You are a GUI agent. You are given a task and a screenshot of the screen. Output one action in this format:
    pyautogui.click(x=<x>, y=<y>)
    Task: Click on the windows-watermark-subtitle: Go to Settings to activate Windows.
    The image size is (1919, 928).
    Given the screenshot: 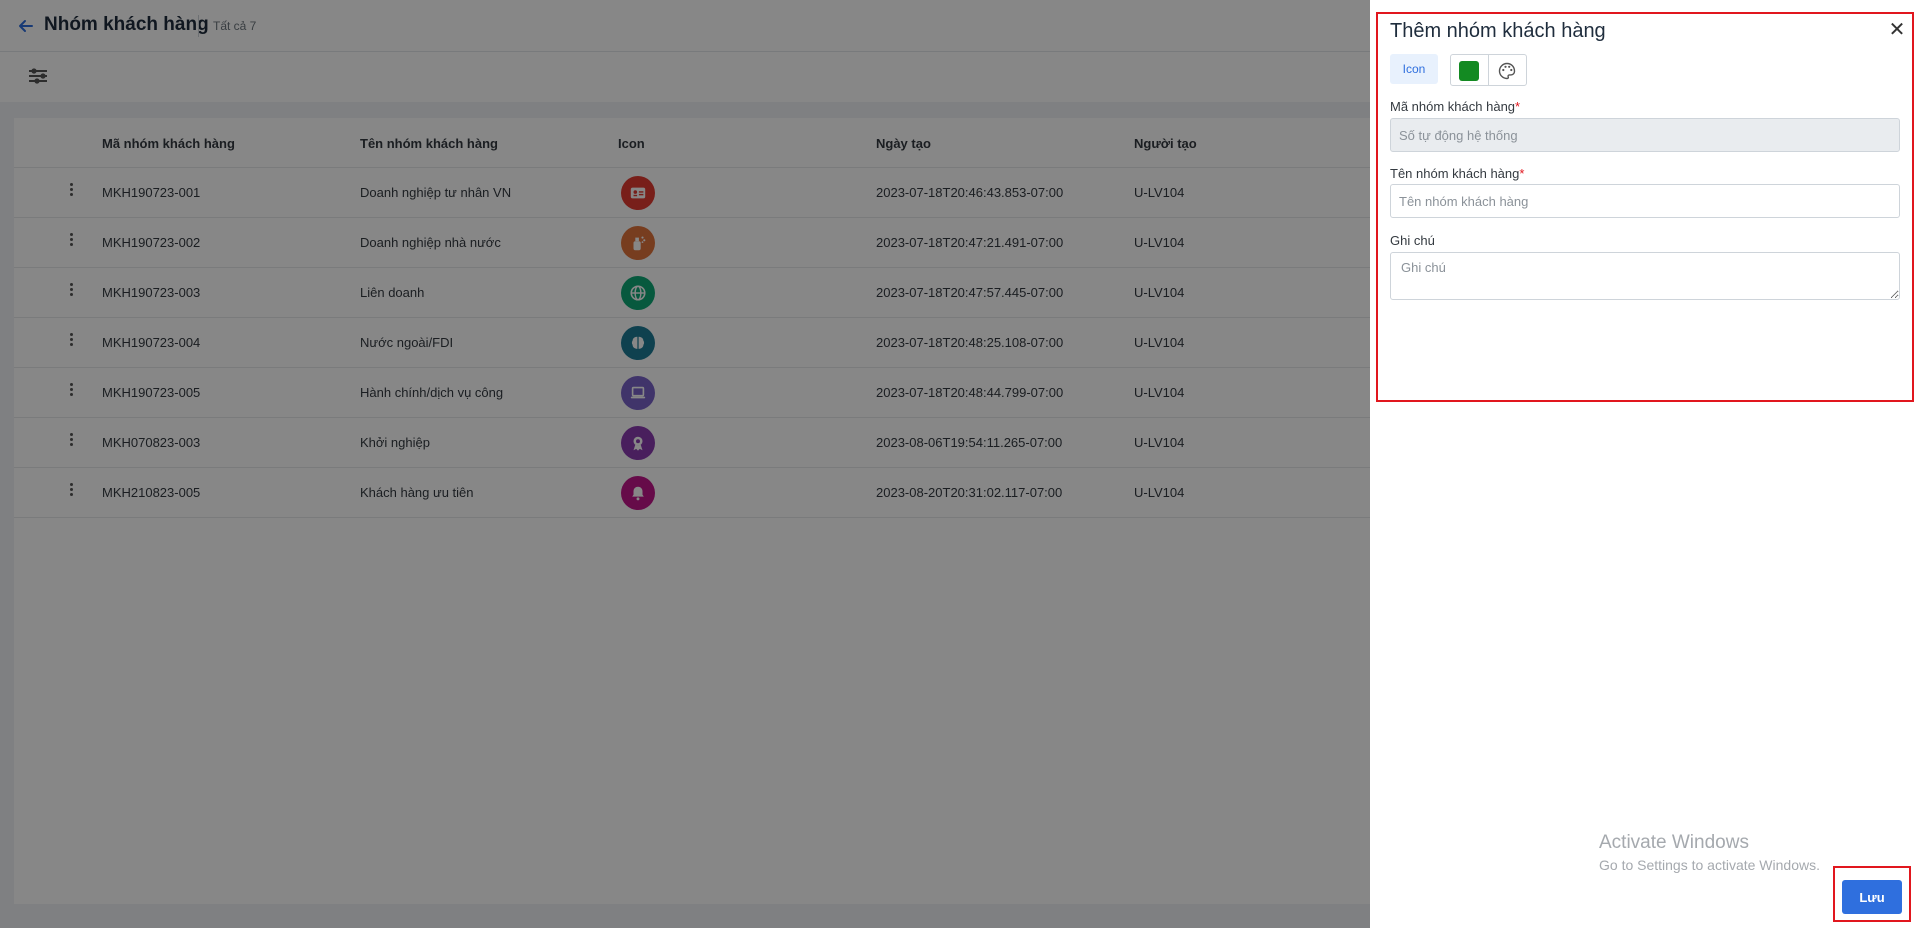 What is the action you would take?
    pyautogui.click(x=1709, y=865)
    